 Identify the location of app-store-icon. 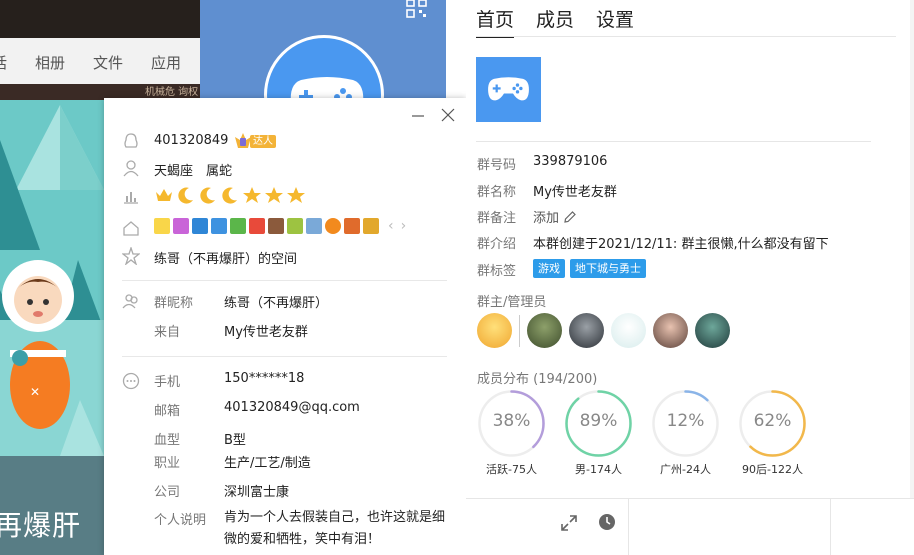
(181, 226).